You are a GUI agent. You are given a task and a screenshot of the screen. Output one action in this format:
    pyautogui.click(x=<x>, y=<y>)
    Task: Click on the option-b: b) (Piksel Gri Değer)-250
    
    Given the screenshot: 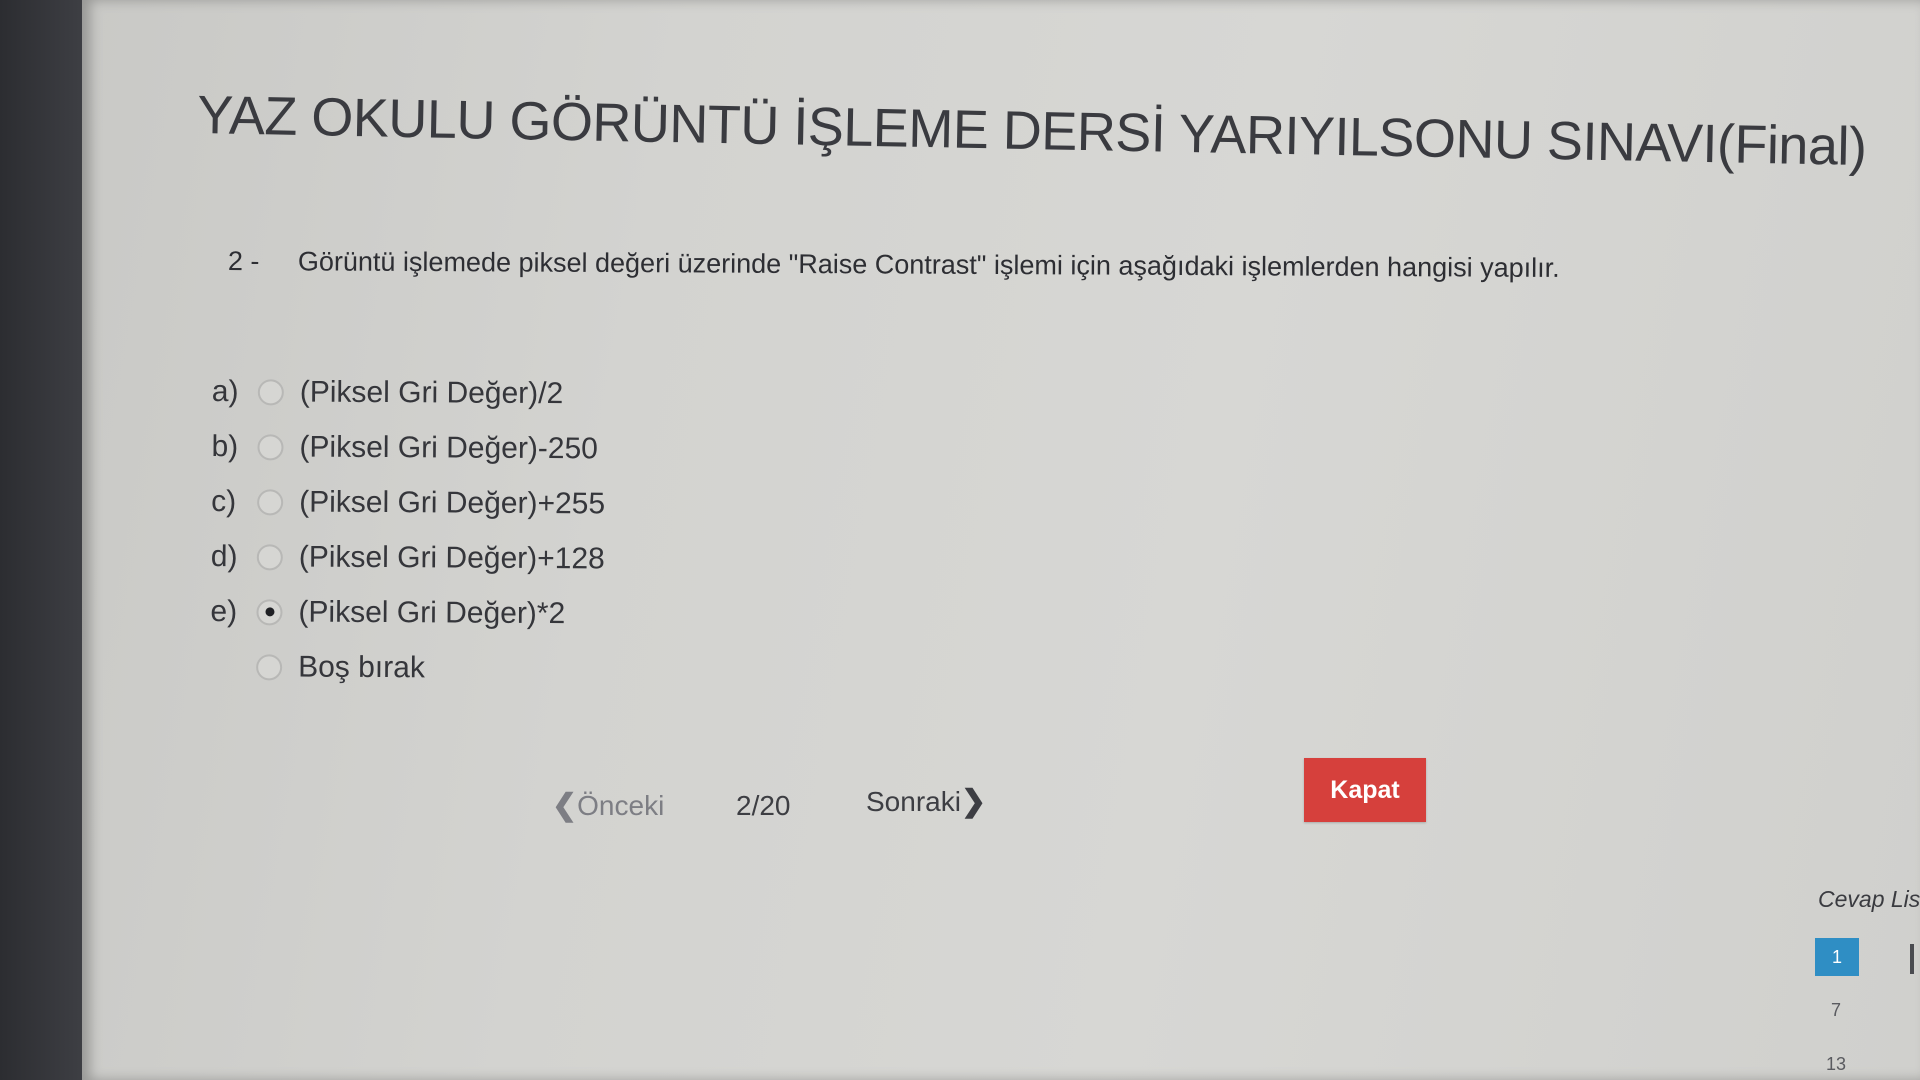 What is the action you would take?
    pyautogui.click(x=408, y=447)
    